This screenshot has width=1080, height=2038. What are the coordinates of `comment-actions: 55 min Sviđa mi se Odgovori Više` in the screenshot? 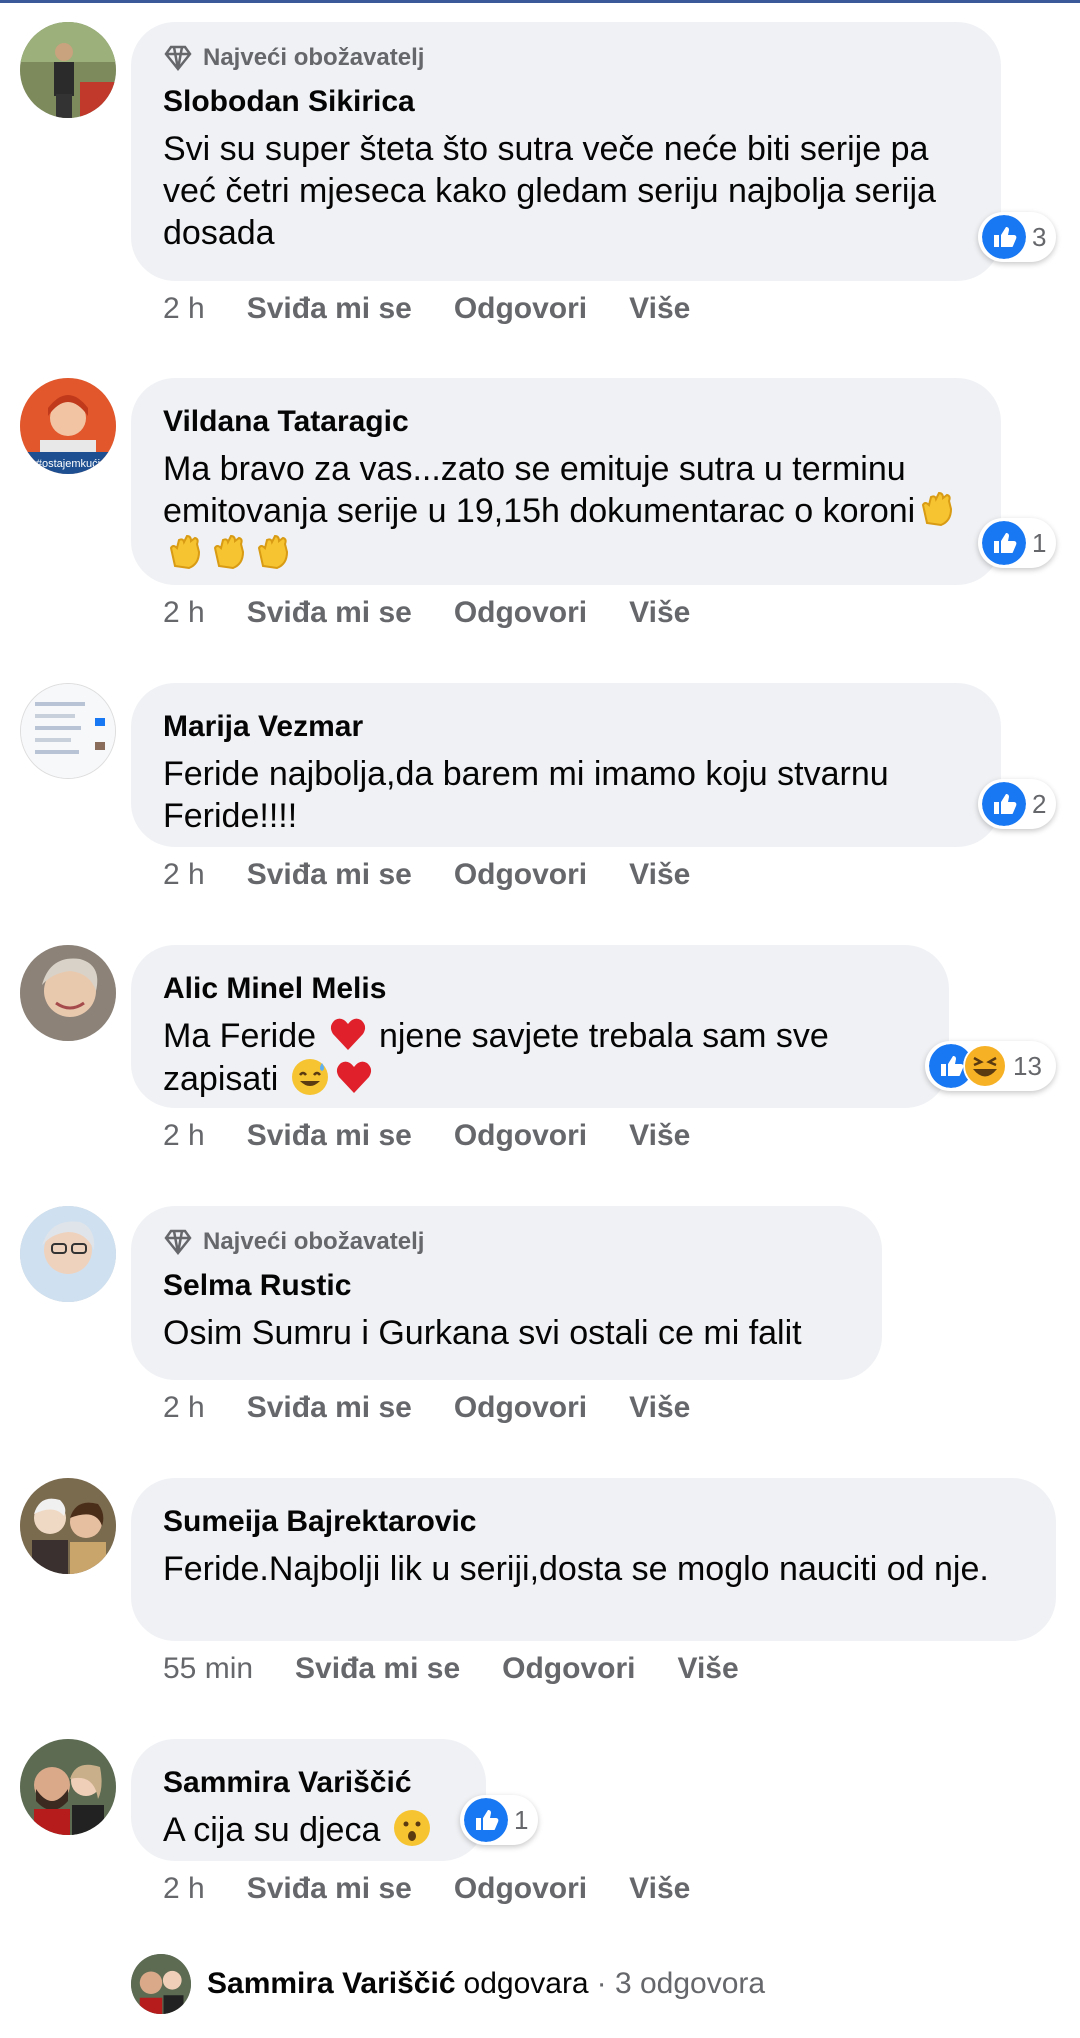 It's located at (472, 1669).